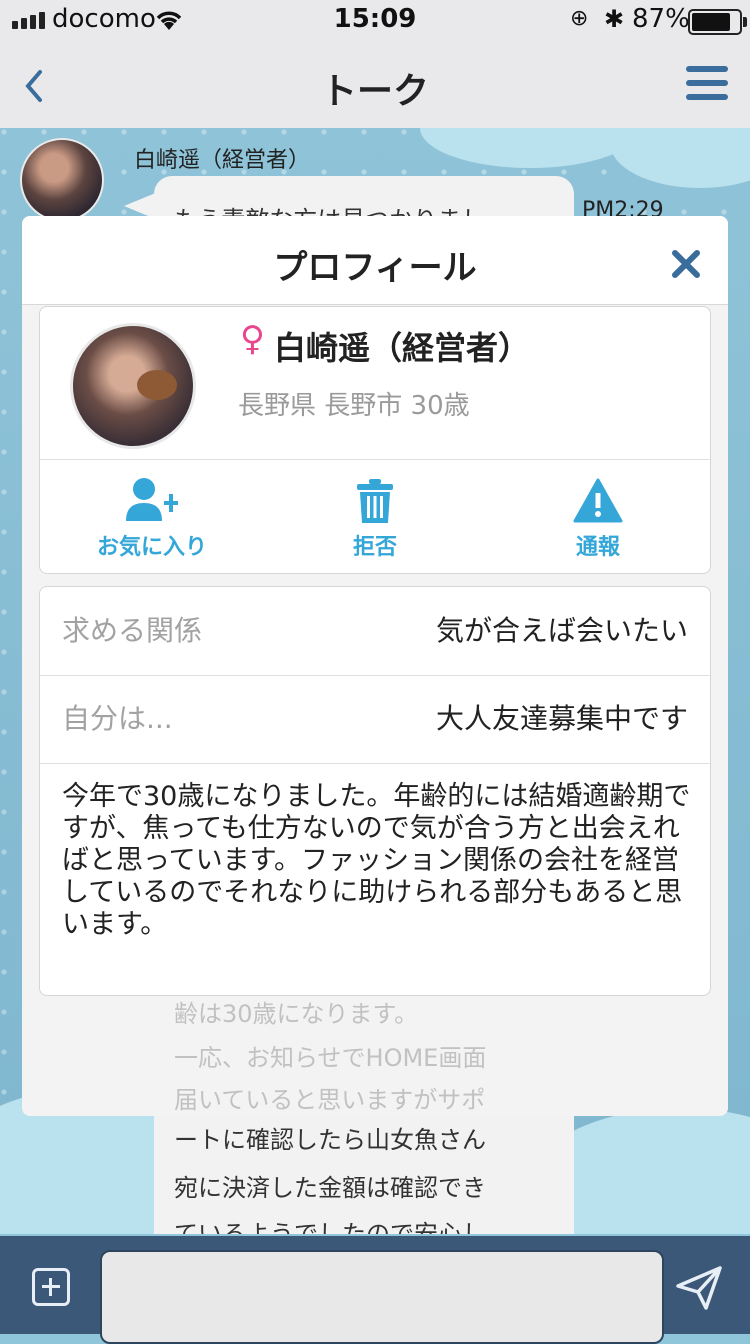 The height and width of the screenshot is (1344, 750). Describe the element at coordinates (661, 19) in the screenshot. I see `battery-percent: 87%` at that location.